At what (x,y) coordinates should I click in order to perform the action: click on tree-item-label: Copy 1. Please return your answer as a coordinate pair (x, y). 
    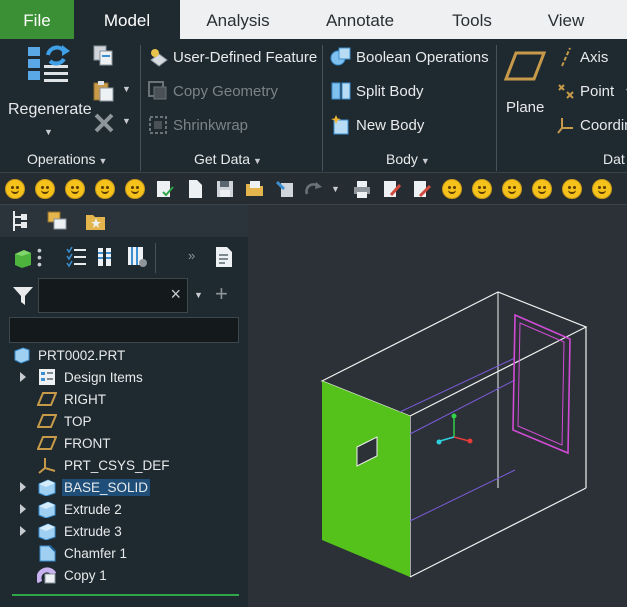
    Looking at the image, I should click on (85, 575).